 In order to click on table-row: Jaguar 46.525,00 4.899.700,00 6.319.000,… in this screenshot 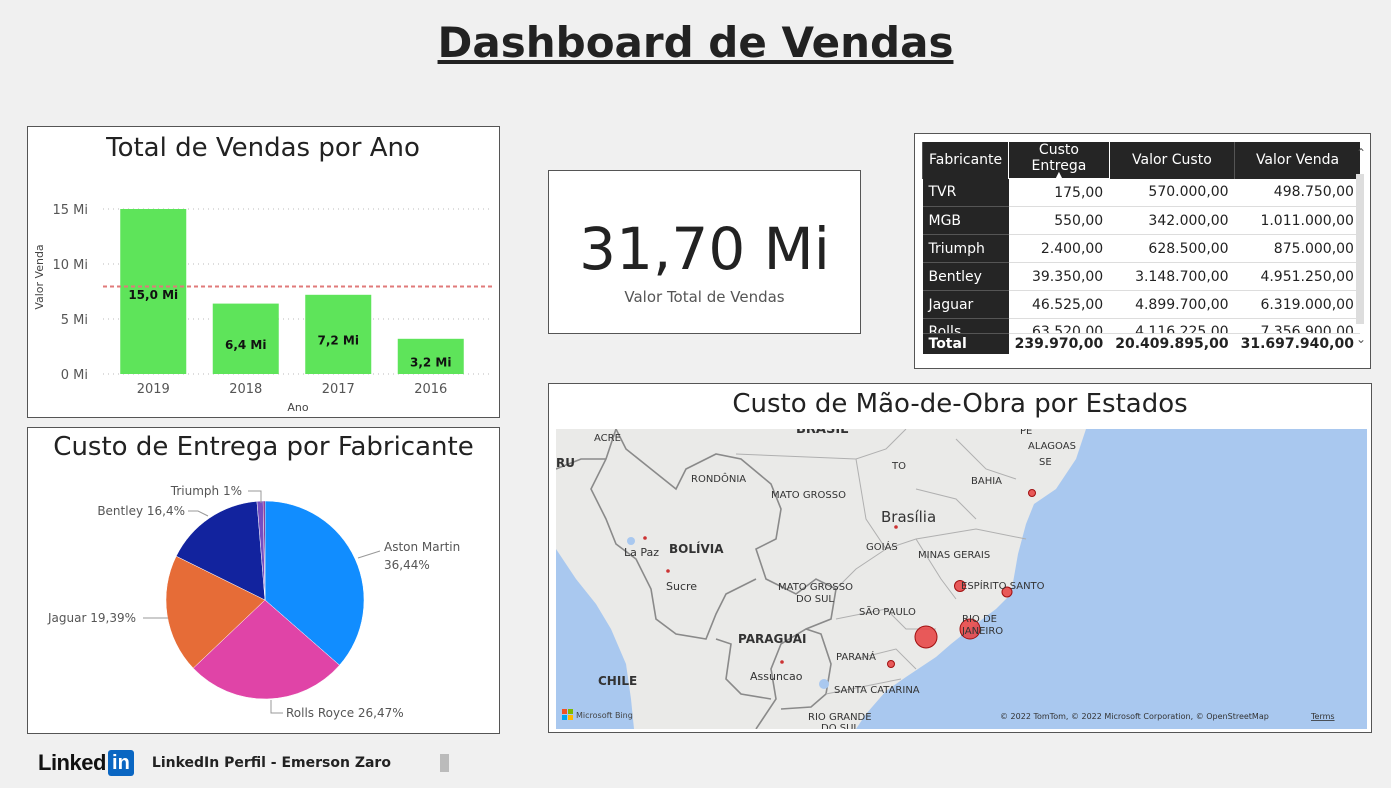, I will do `click(1141, 304)`.